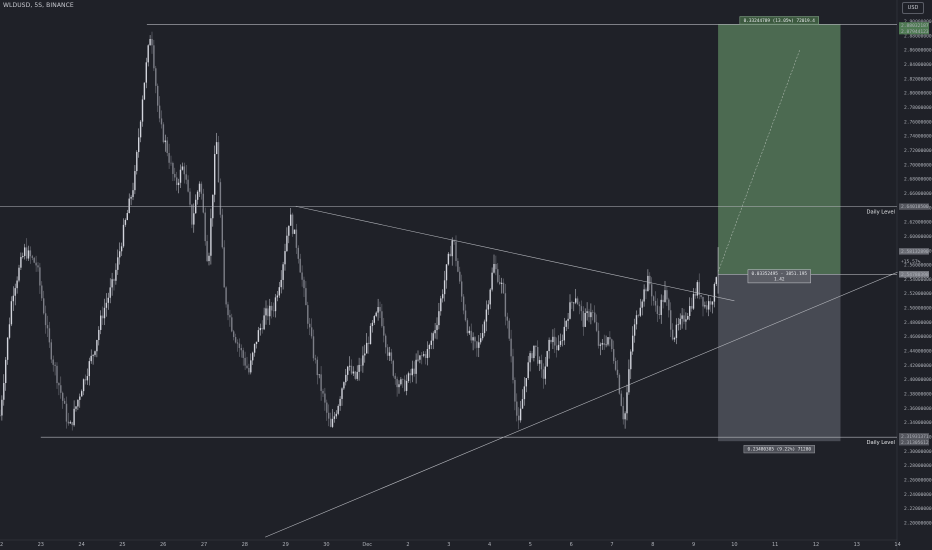 The image size is (932, 550). Describe the element at coordinates (881, 443) in the screenshot. I see `level-label: Daily Level` at that location.